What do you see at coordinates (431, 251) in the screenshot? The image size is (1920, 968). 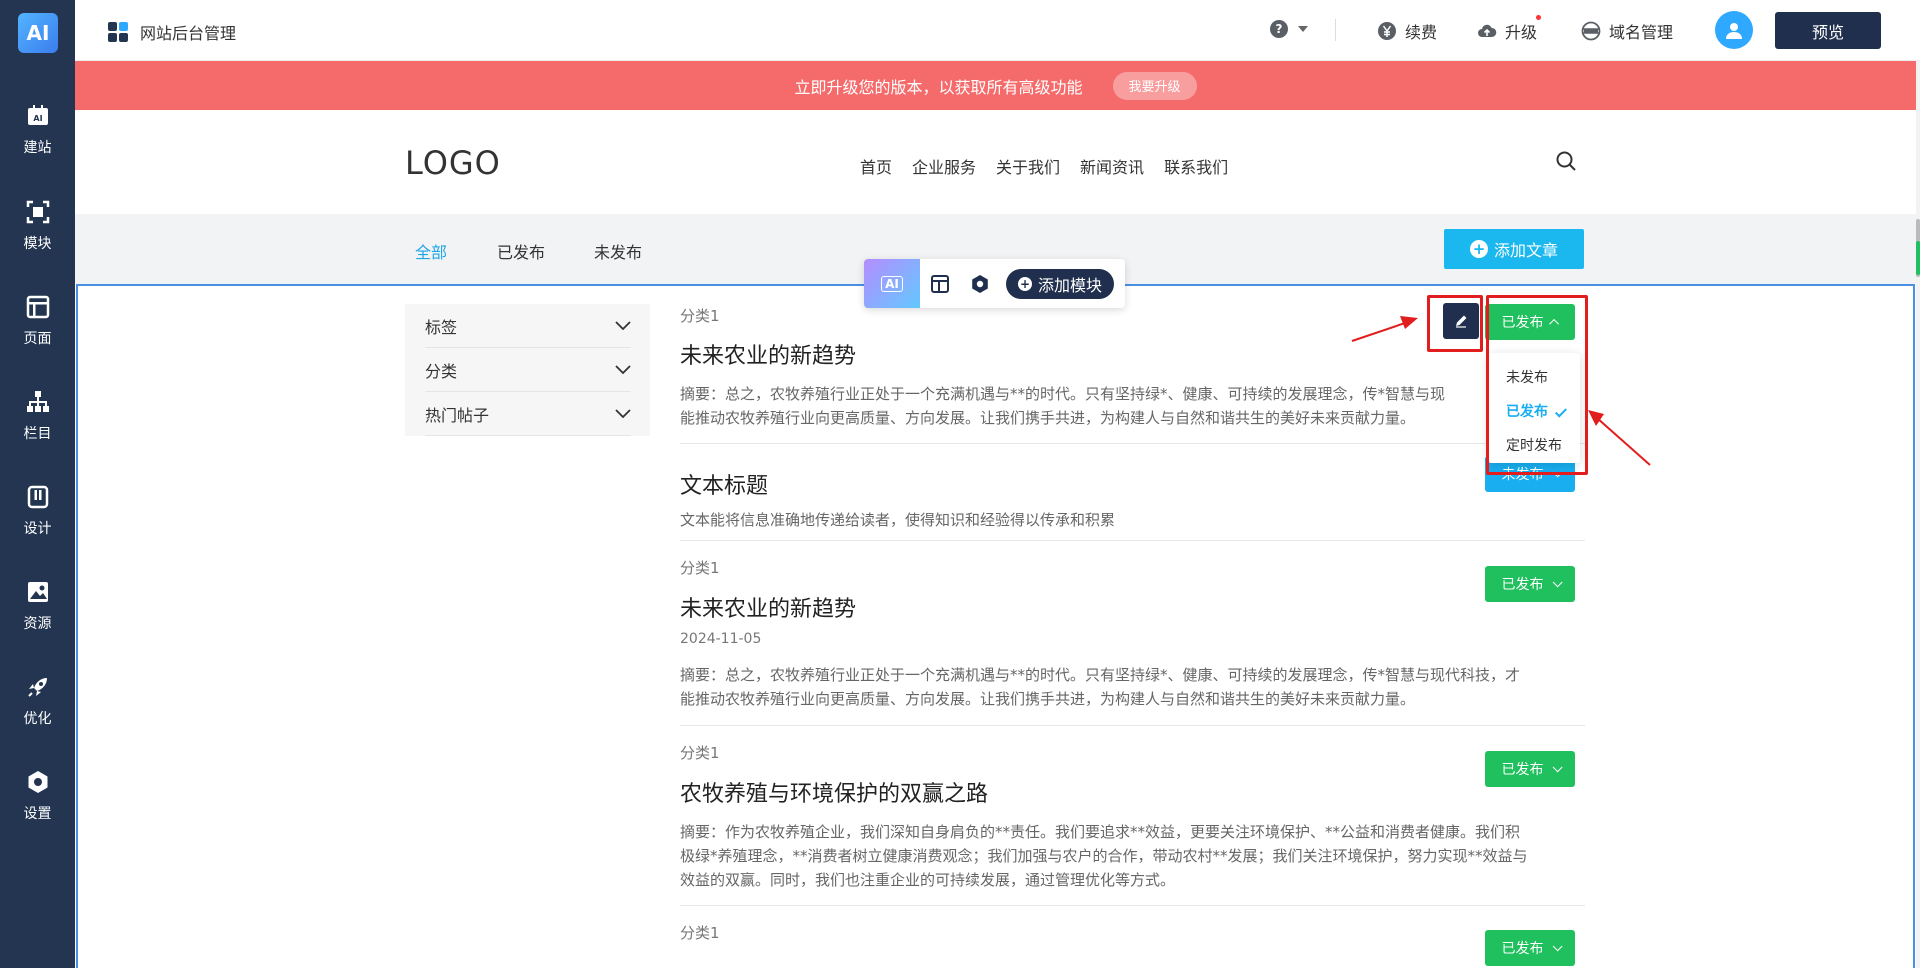 I see `tab-all: 全部` at bounding box center [431, 251].